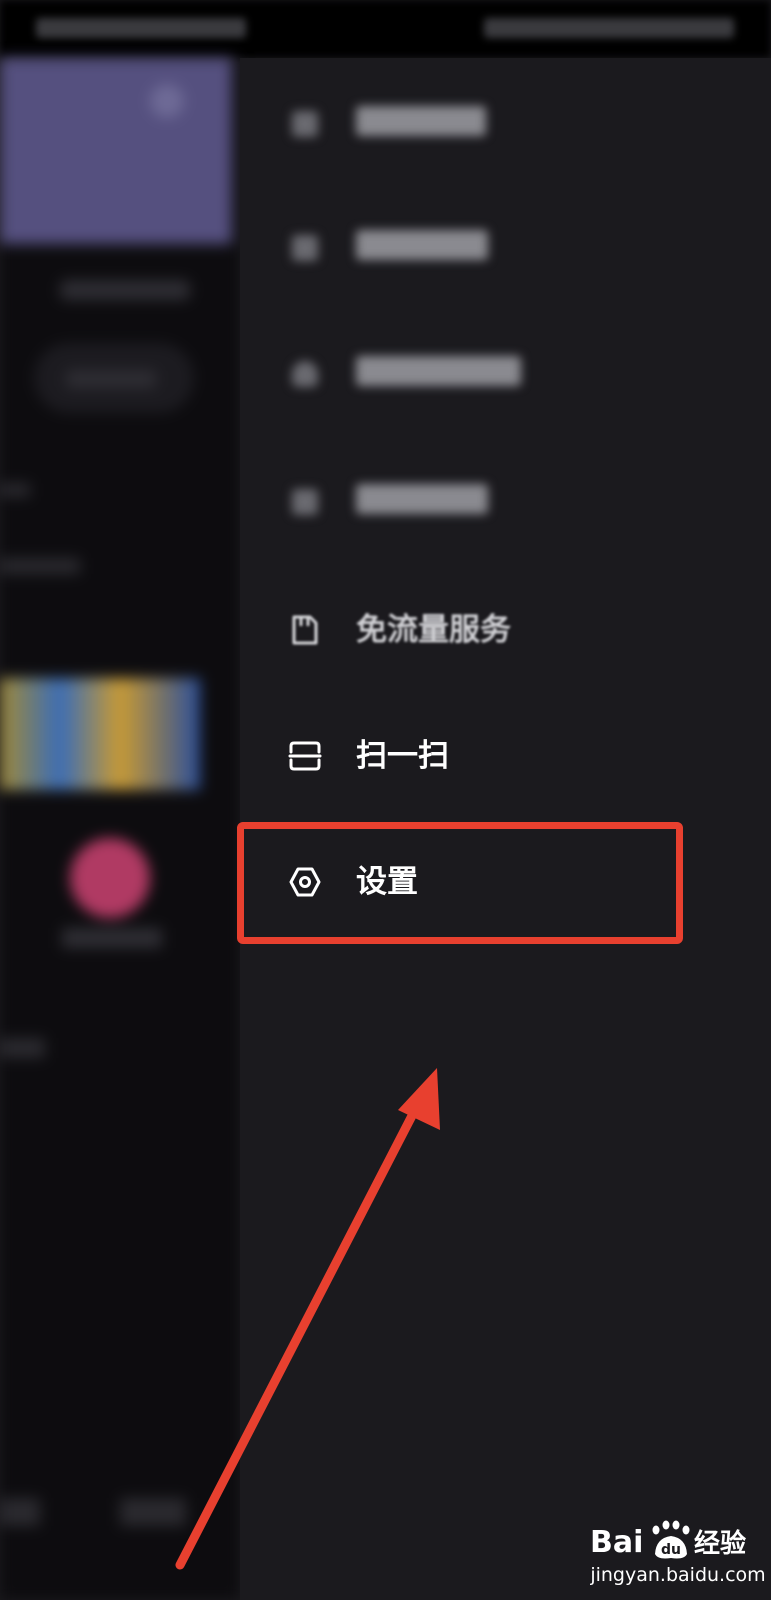  I want to click on profile-banner, so click(116, 151).